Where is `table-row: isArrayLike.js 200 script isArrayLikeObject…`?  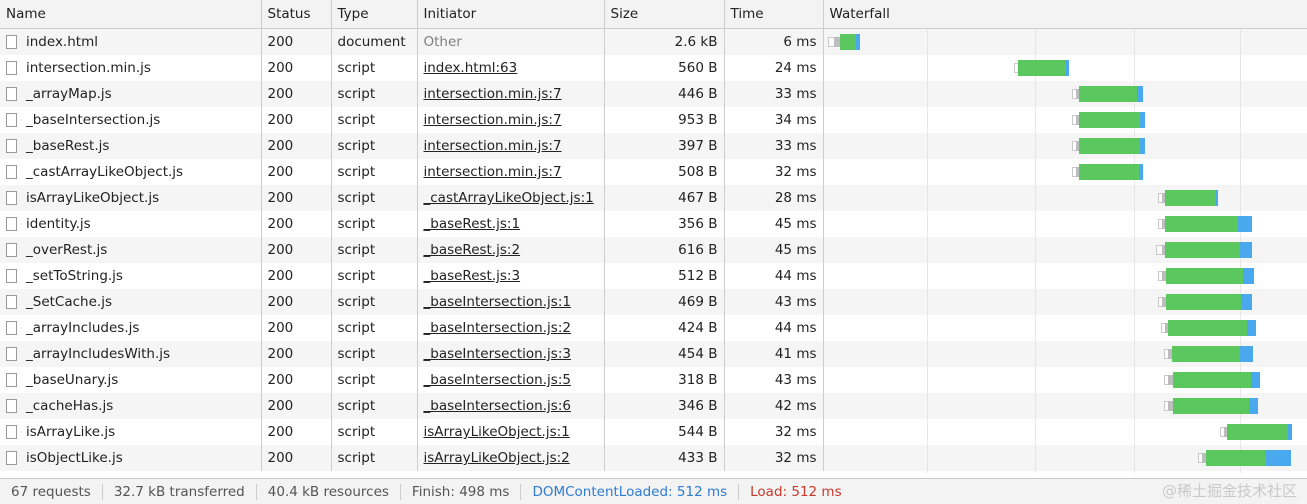
table-row: isArrayLike.js 200 script isArrayLikeObject… is located at coordinates (653, 432).